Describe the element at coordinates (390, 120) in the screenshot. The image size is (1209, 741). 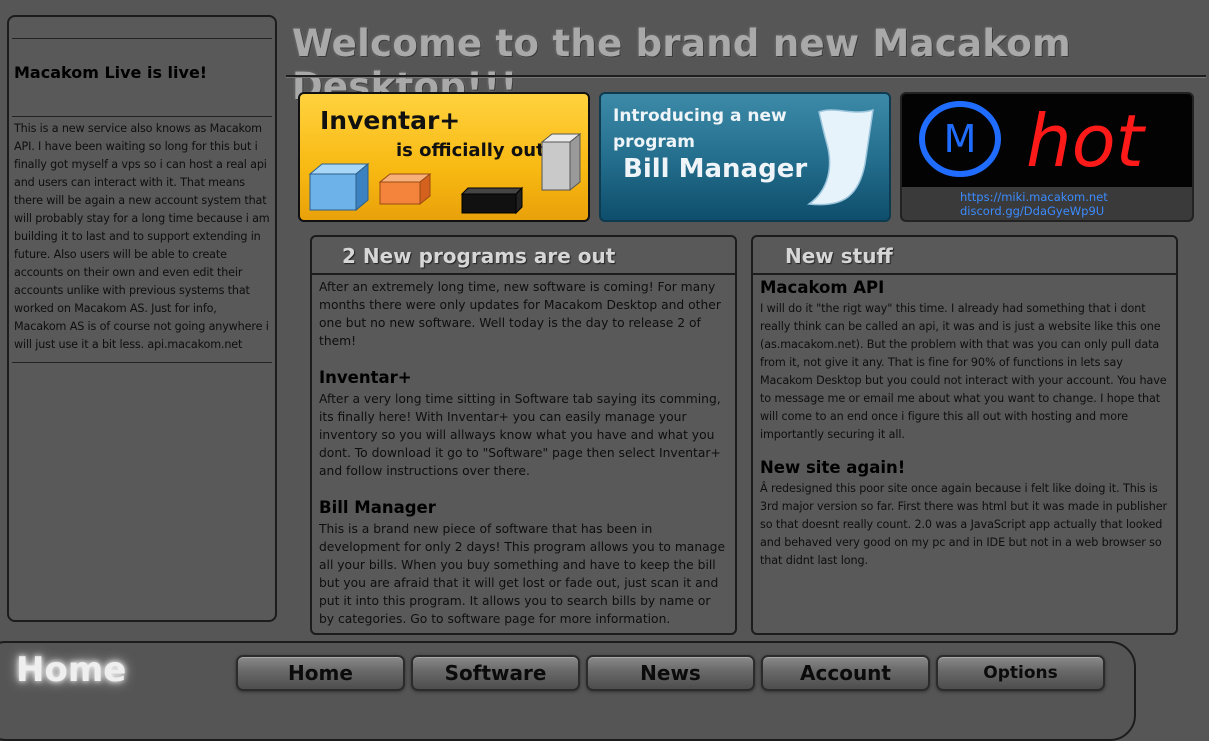
I see `inventar-banner-title: Inventar+` at that location.